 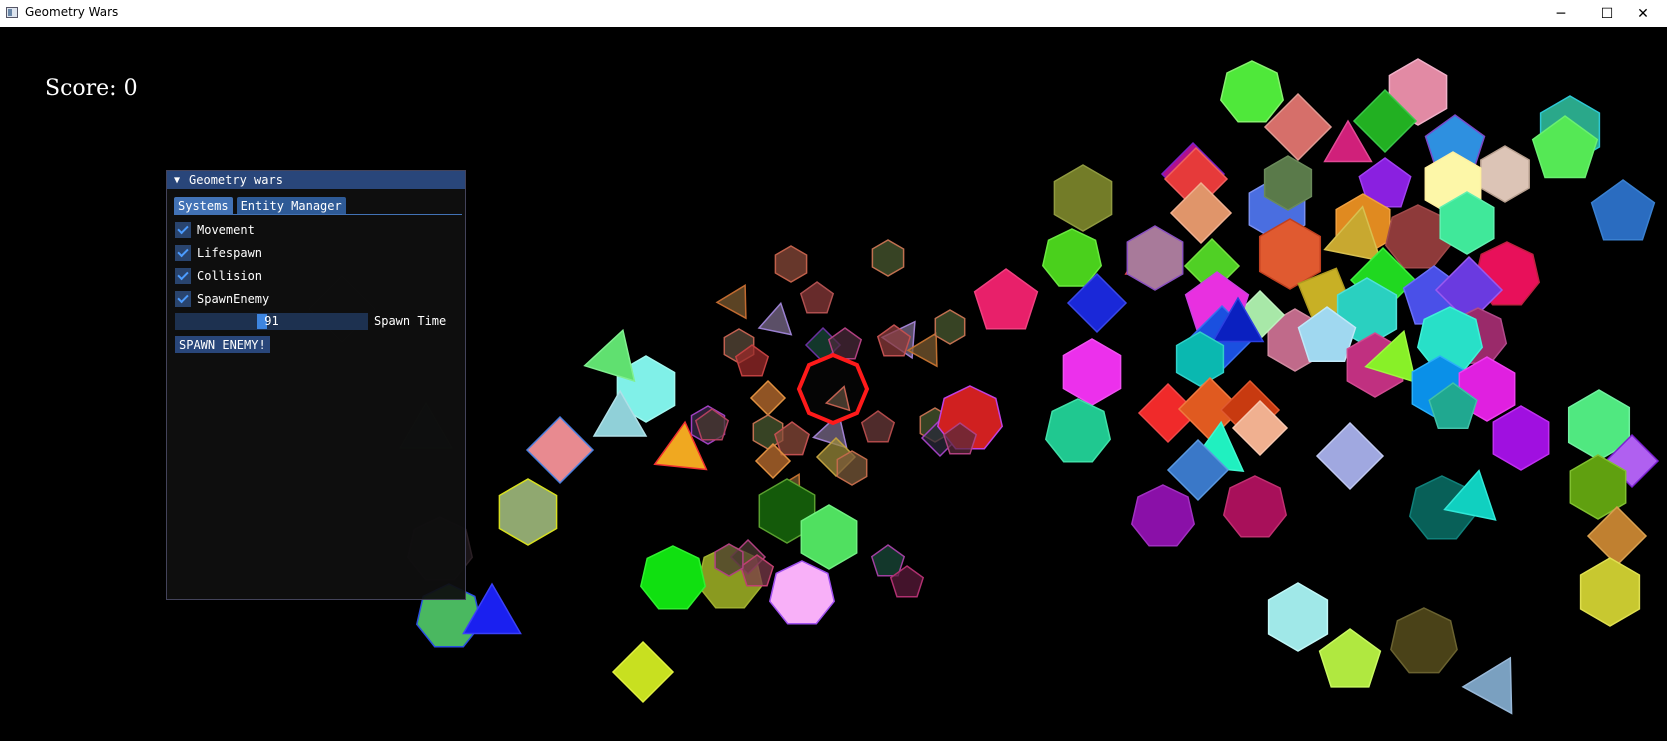 What do you see at coordinates (226, 230) in the screenshot?
I see `movement-label: Movement` at bounding box center [226, 230].